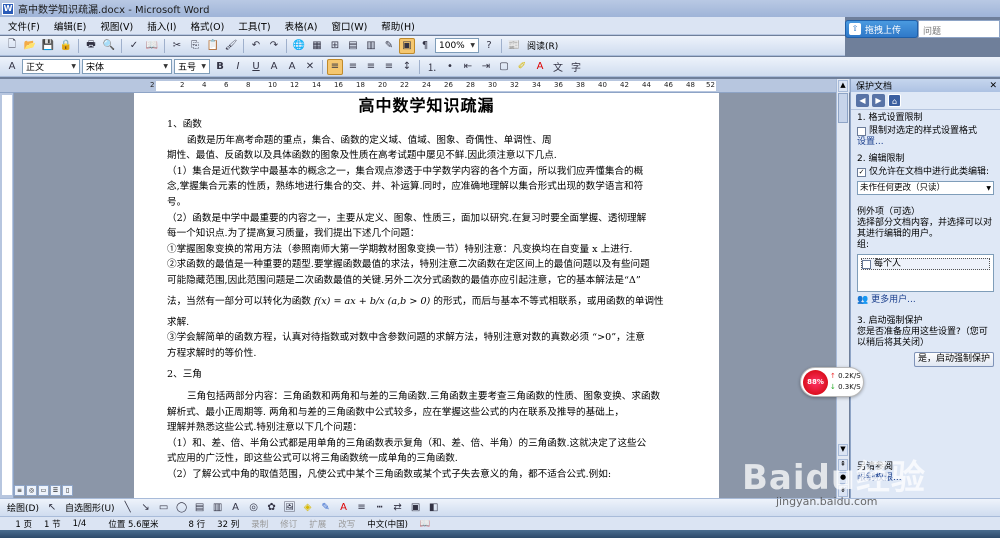  Describe the element at coordinates (959, 29) in the screenshot. I see `question-input: 问题` at that location.